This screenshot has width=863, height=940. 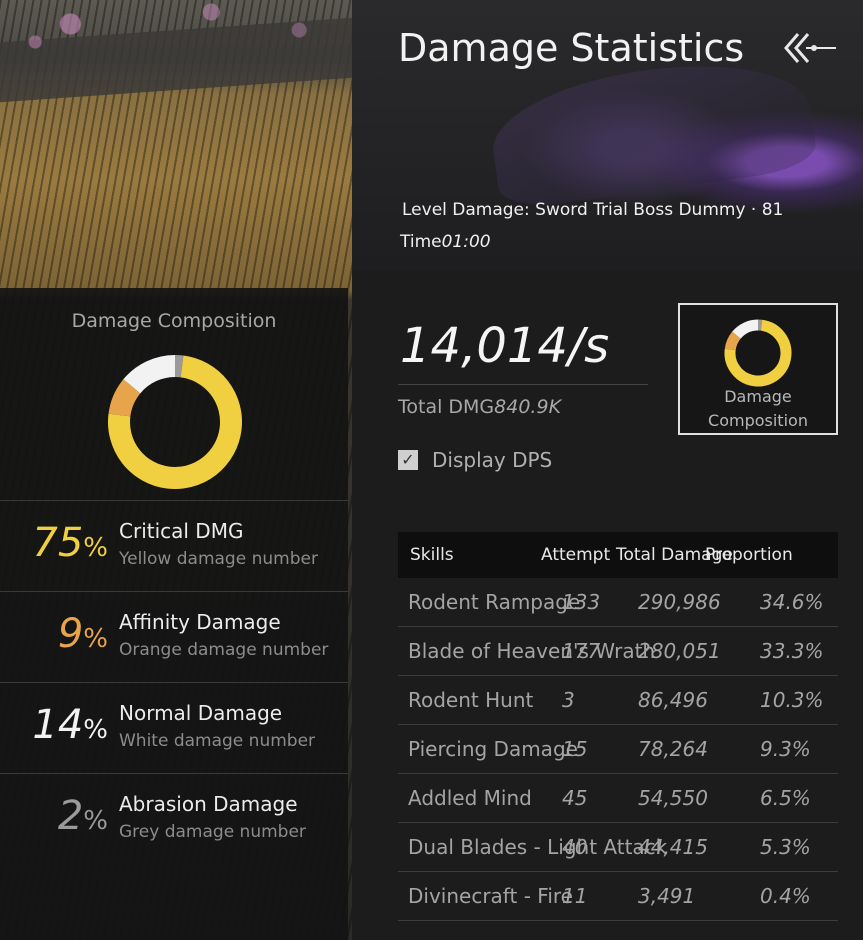 I want to click on composition-desc: Grey damage number, so click(x=212, y=832).